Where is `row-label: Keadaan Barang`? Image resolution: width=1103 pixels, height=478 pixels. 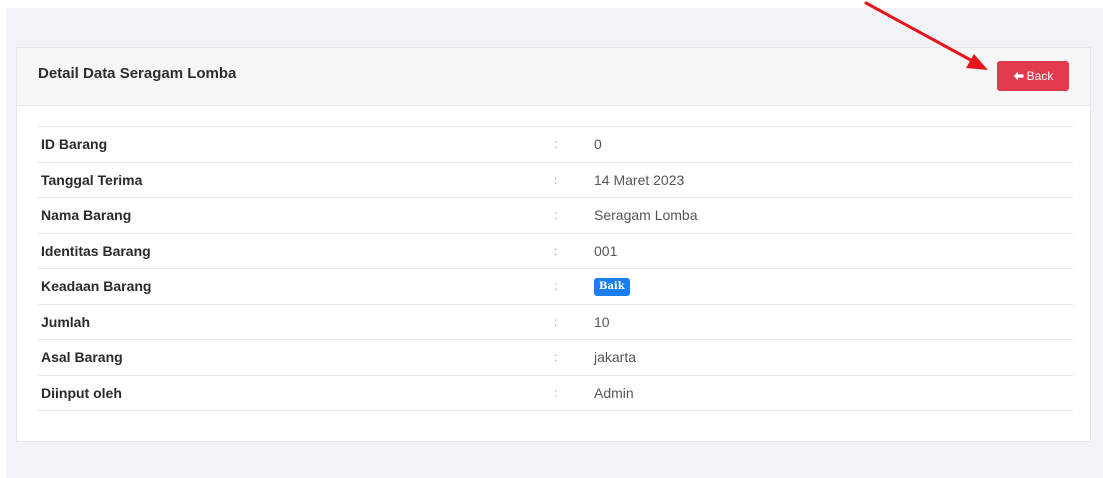
row-label: Keadaan Barang is located at coordinates (296, 286).